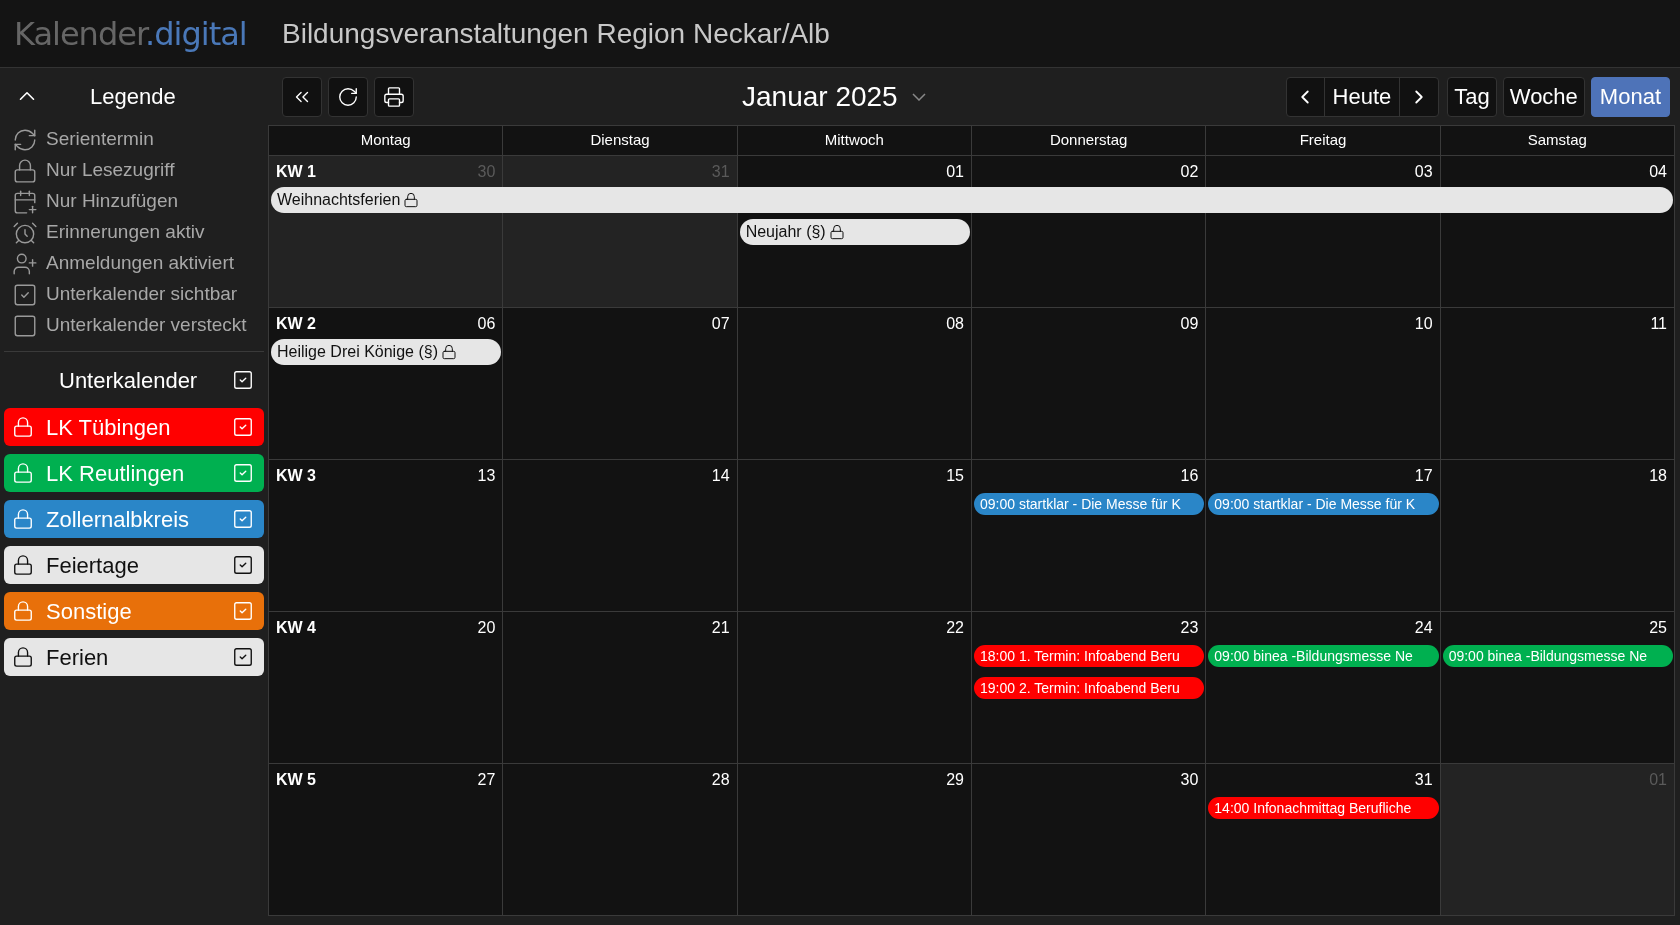 This screenshot has width=1680, height=925. What do you see at coordinates (296, 628) in the screenshot?
I see `week-number: KW 4` at bounding box center [296, 628].